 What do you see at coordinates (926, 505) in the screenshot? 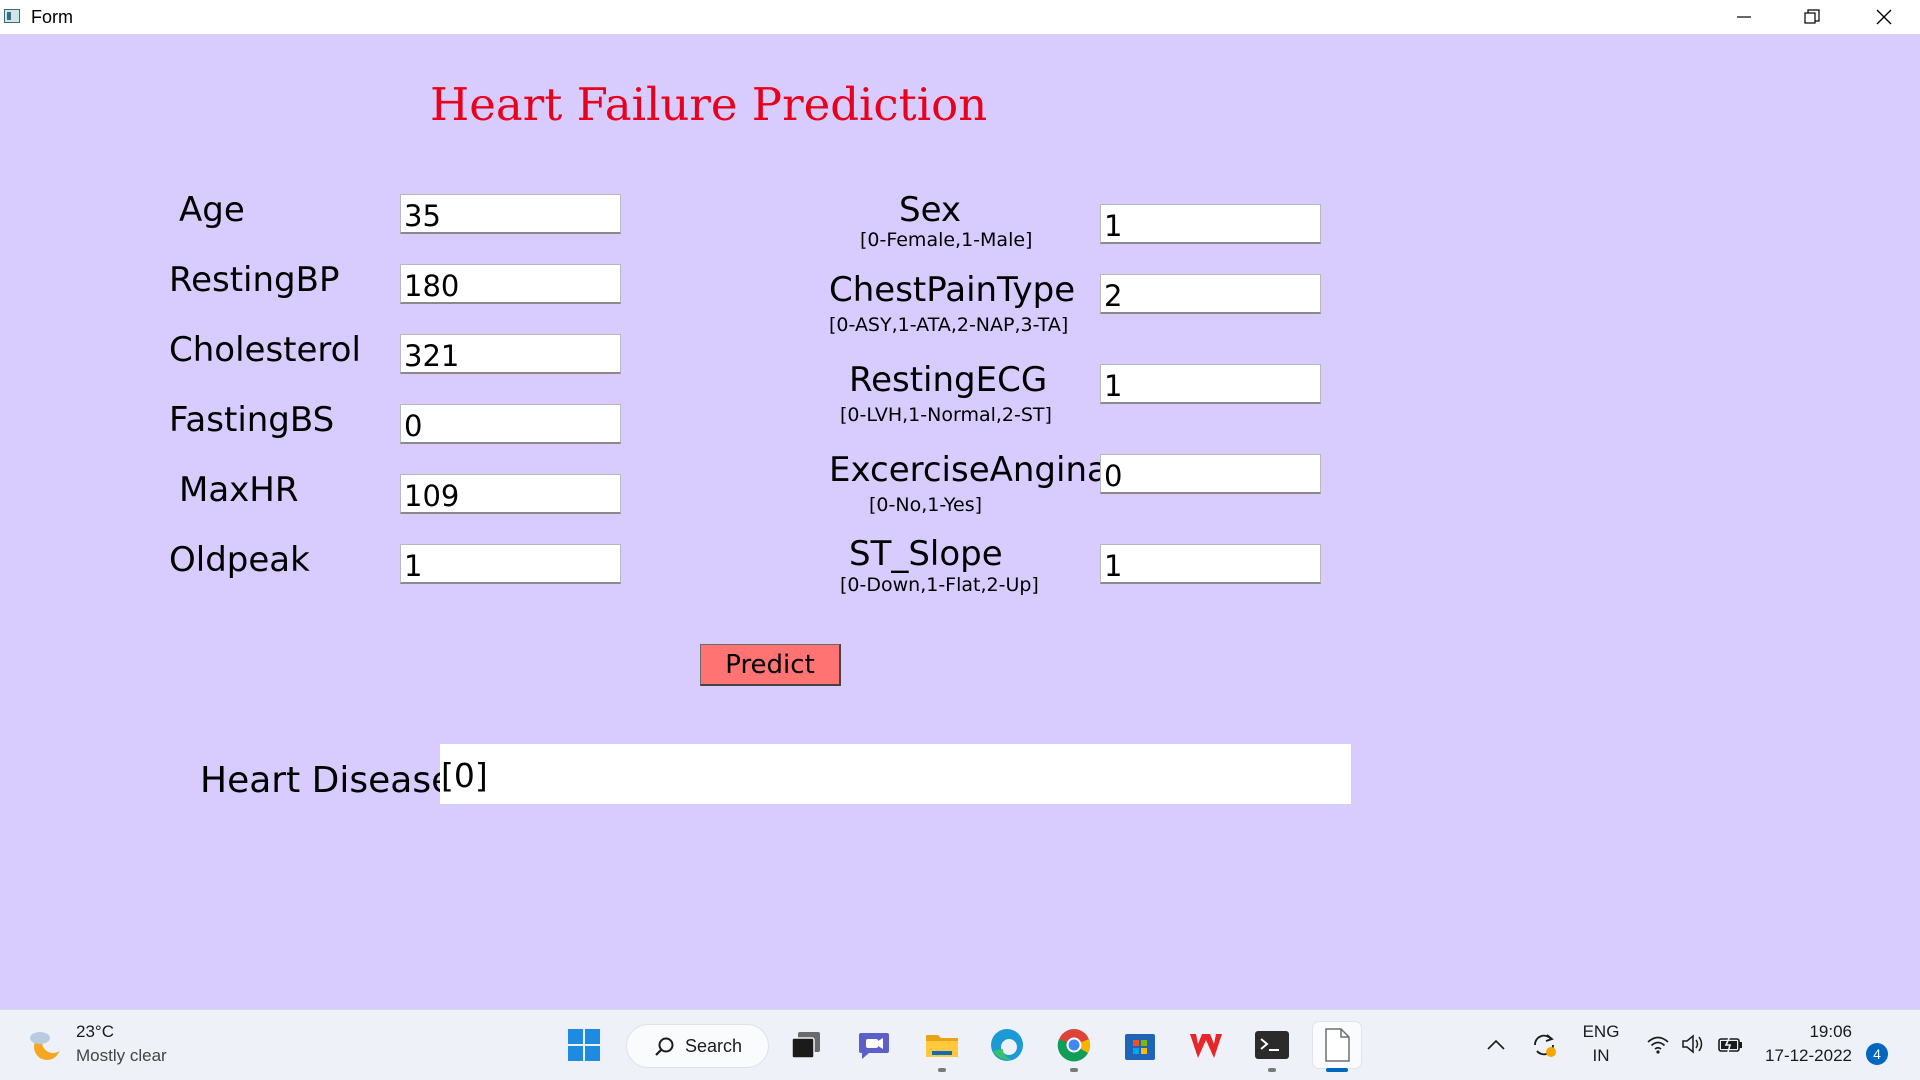
I see `exerciseangina-hint: [0-No,1-Yes]` at bounding box center [926, 505].